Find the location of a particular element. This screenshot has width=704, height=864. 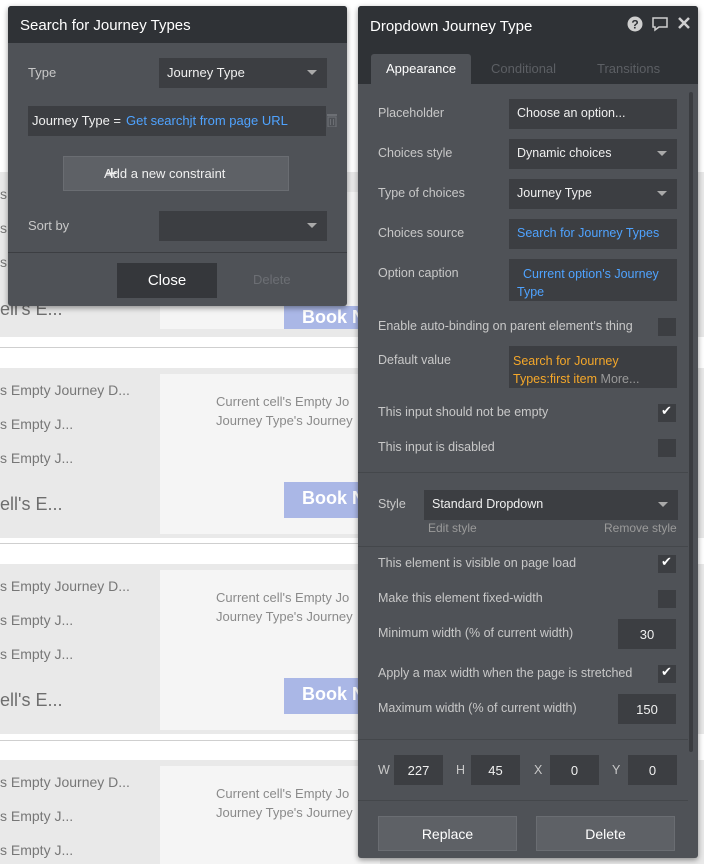

constraint-value: Get searchjt from page URL is located at coordinates (207, 120).